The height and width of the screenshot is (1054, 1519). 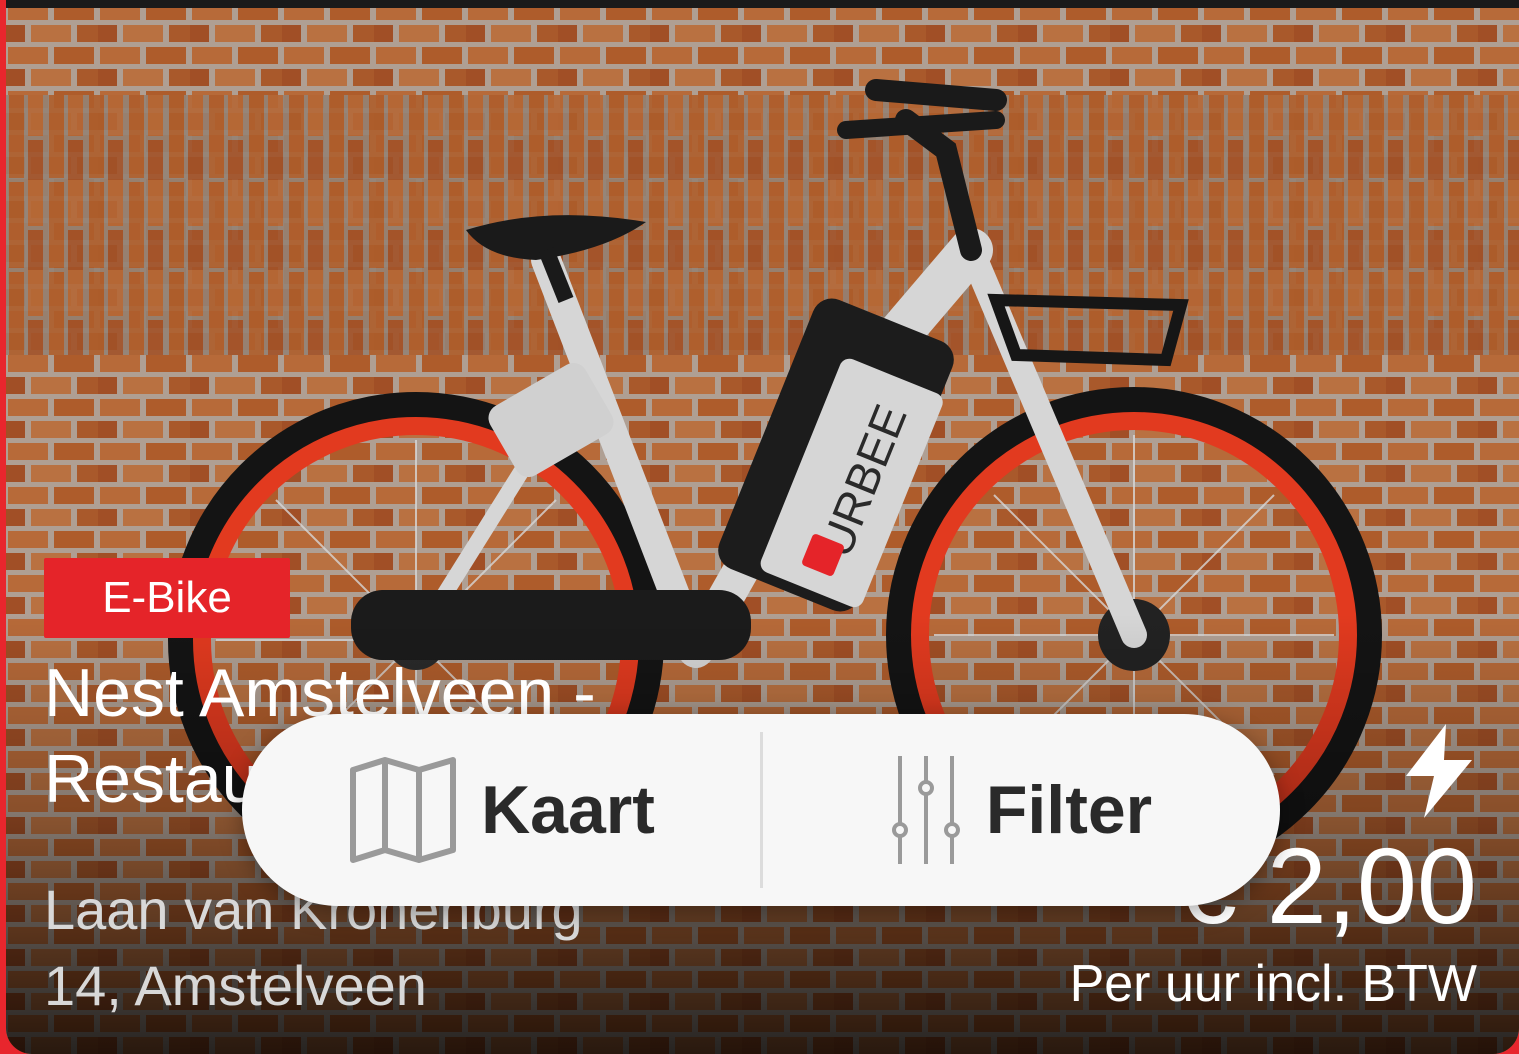 I want to click on price-note: Per uur incl. BTW, so click(x=1273, y=984).